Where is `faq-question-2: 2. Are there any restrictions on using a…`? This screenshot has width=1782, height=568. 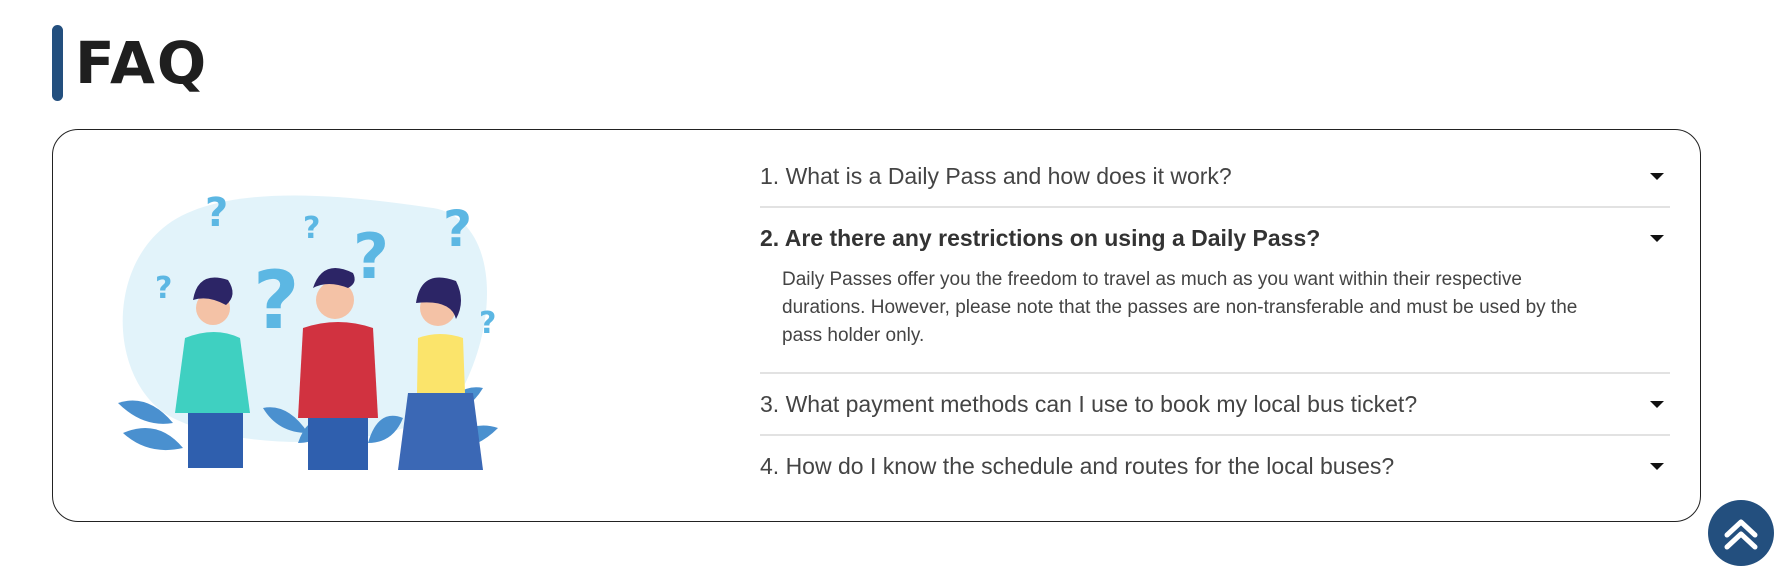 faq-question-2: 2. Are there any restrictions on using a… is located at coordinates (1215, 238).